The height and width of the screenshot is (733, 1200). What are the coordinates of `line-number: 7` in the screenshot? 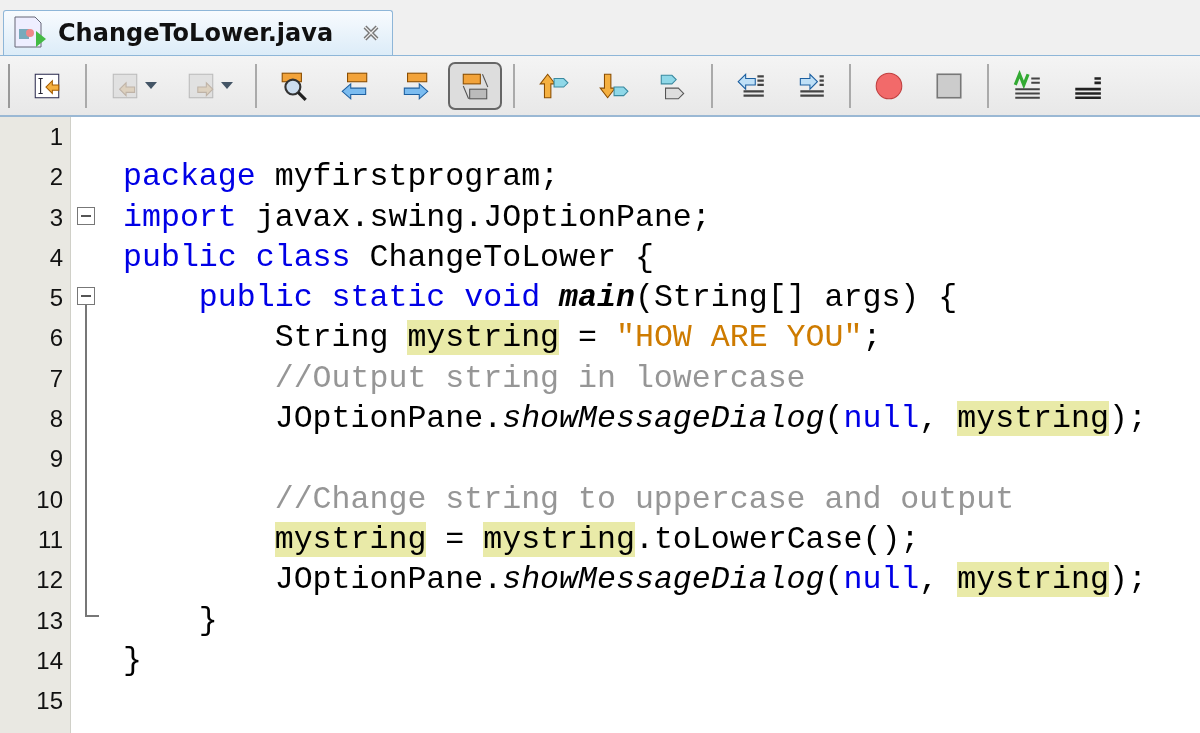 It's located at (56, 378).